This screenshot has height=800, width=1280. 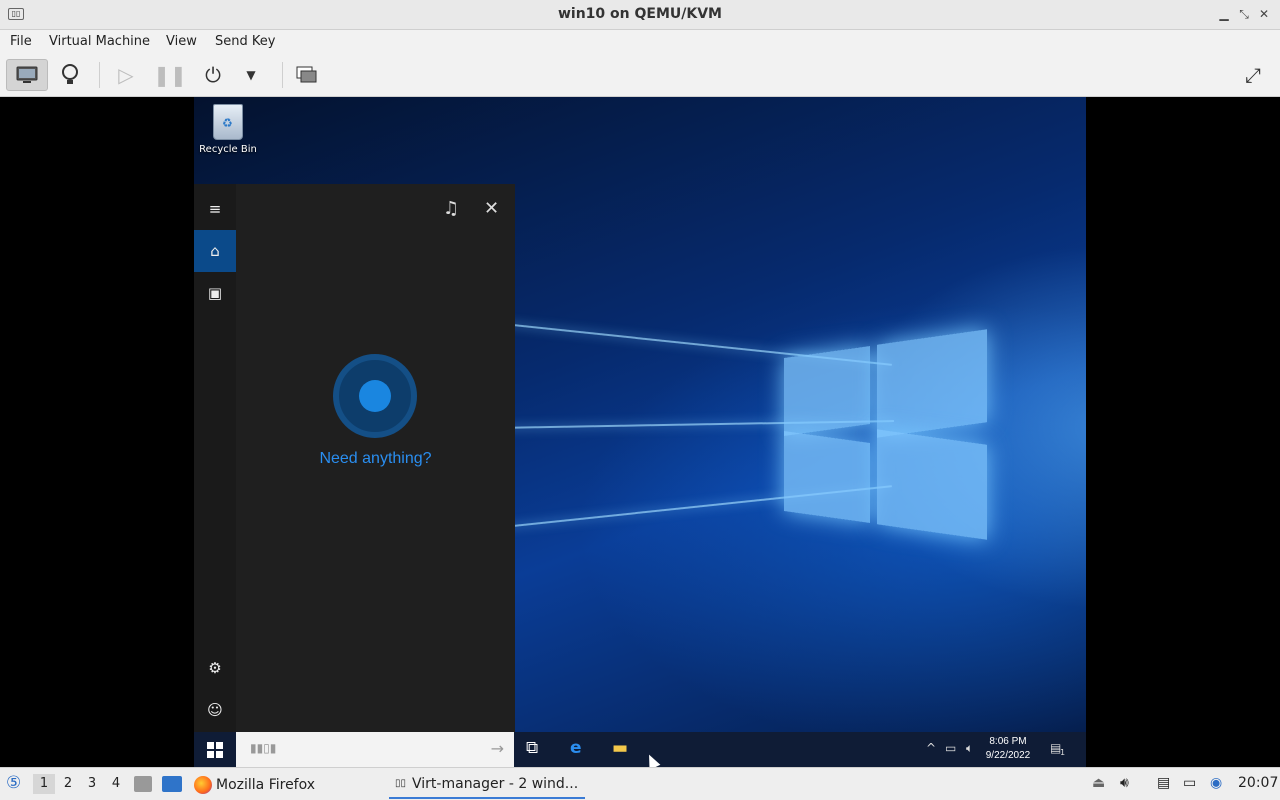 I want to click on system-clock: 8:06 PM 9/22/2022, so click(x=1008, y=749).